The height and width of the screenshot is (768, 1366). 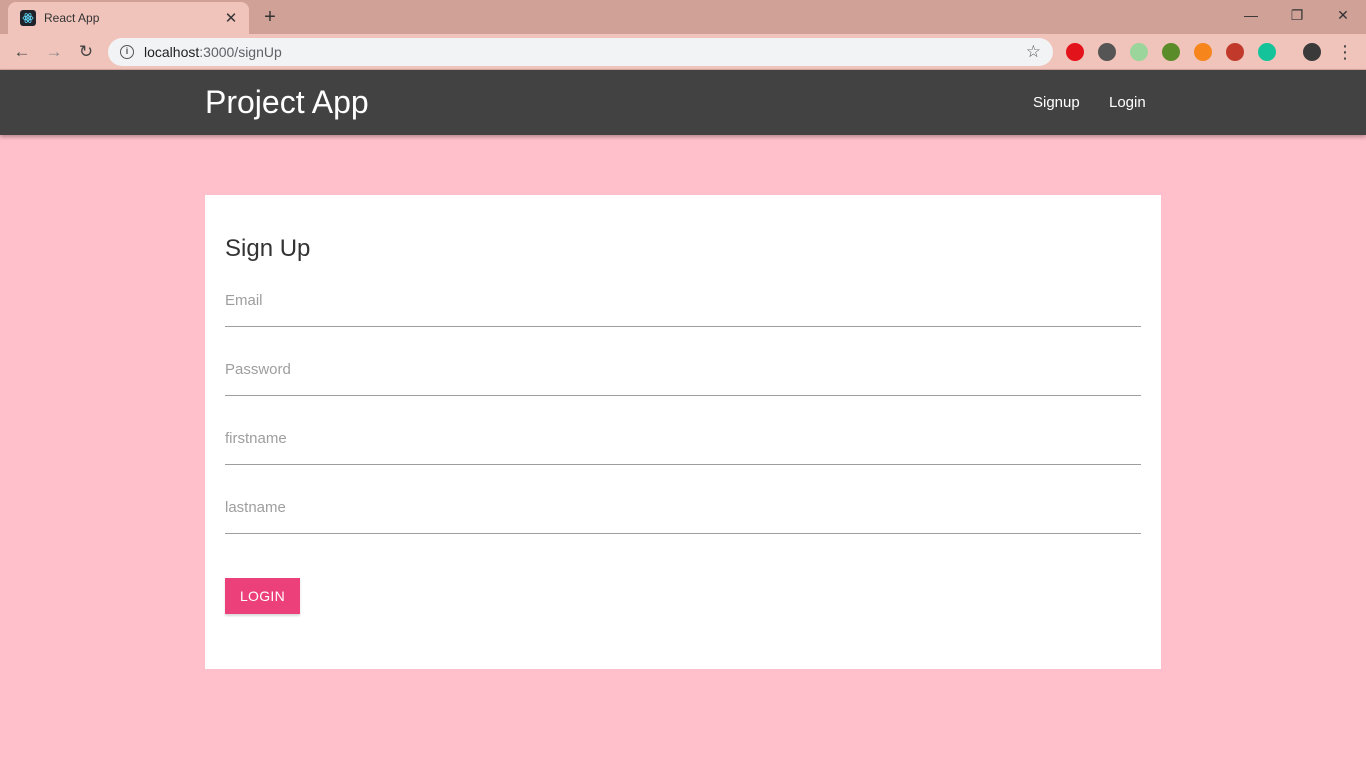 I want to click on browser-tab-strip: React App ✕ + — ❐ ✕, so click(x=683, y=17).